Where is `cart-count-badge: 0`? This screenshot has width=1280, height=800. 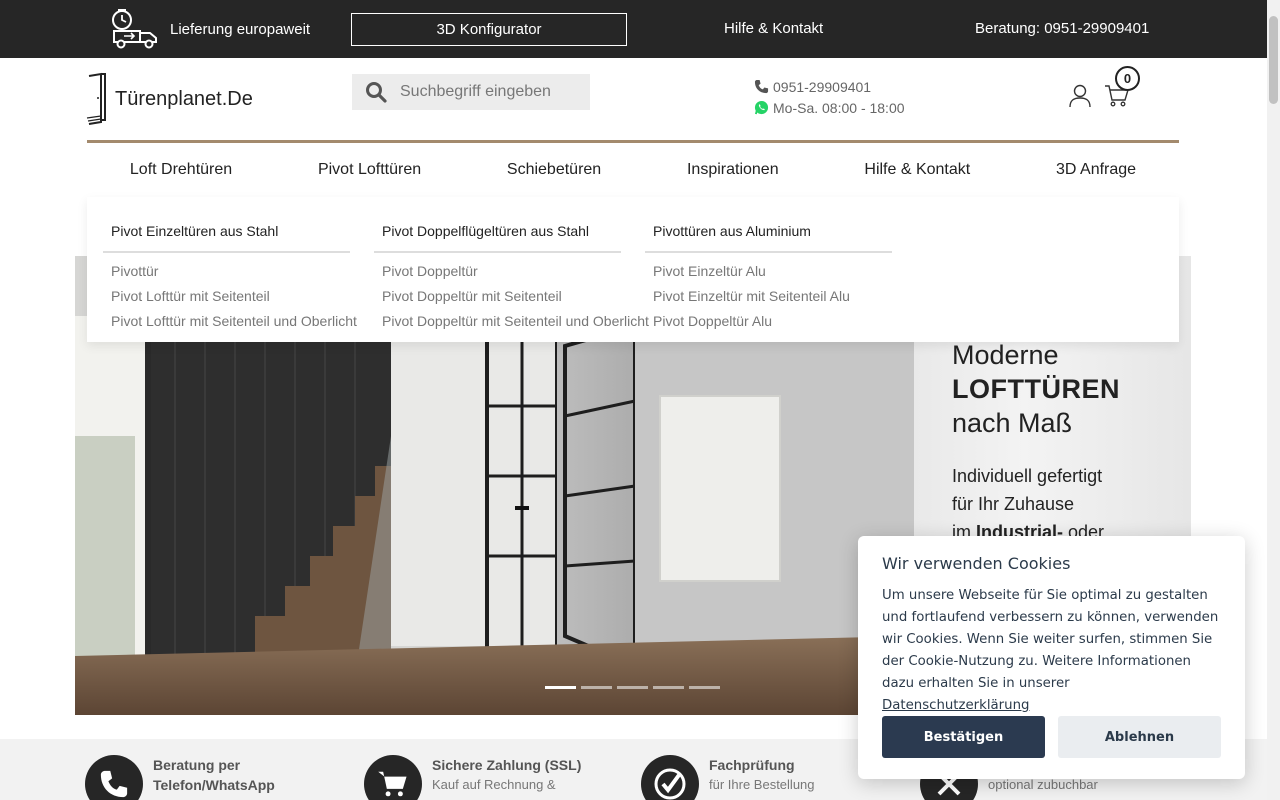
cart-count-badge: 0 is located at coordinates (1127, 78).